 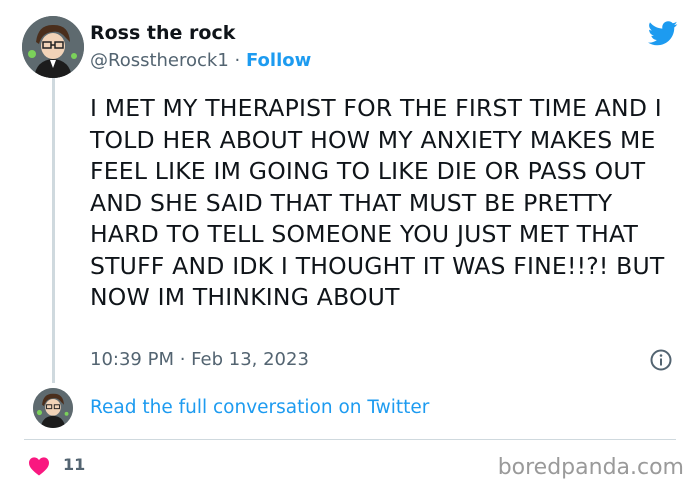 I want to click on avatar-image, so click(x=53, y=47).